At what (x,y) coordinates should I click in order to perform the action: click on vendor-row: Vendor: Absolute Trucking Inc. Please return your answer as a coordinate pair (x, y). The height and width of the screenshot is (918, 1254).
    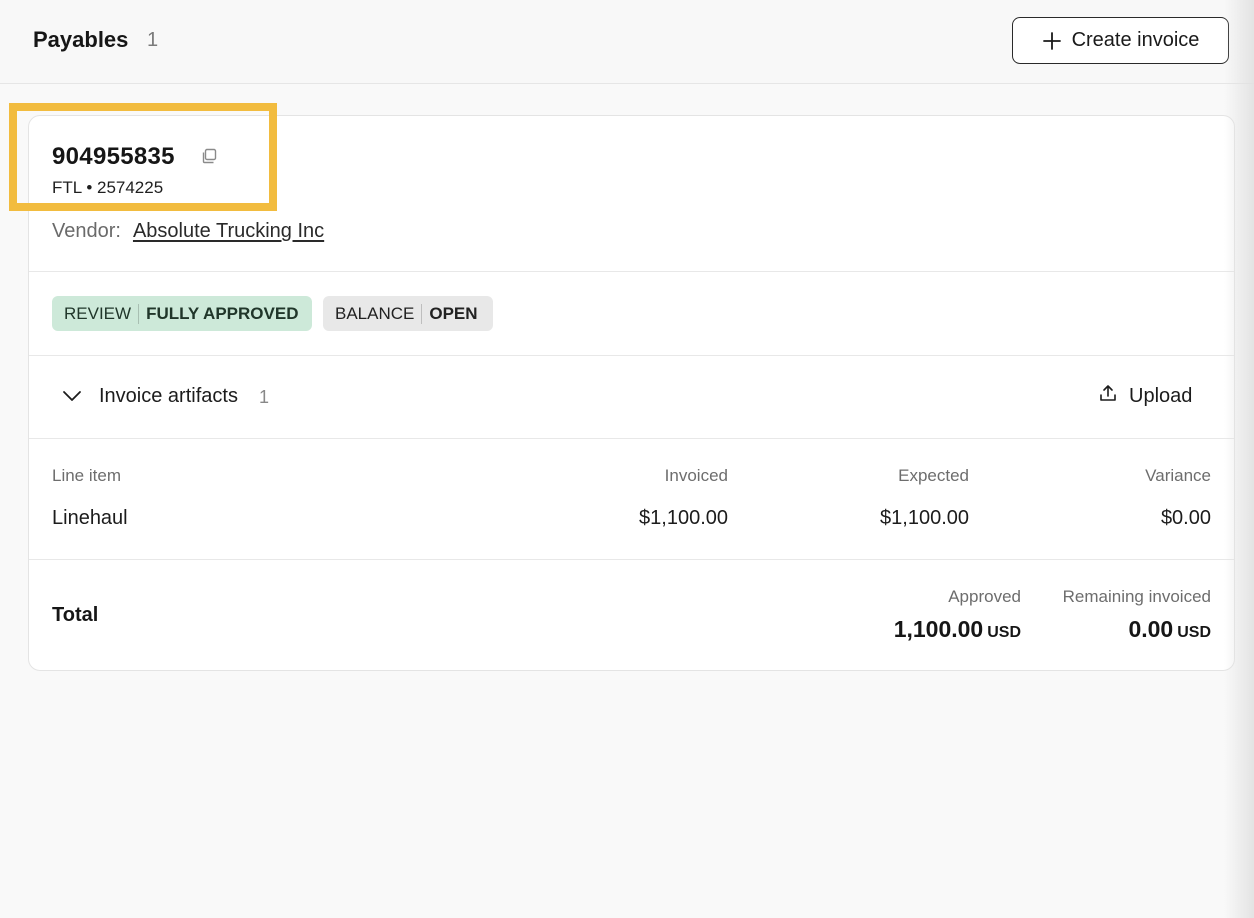
    Looking at the image, I should click on (188, 231).